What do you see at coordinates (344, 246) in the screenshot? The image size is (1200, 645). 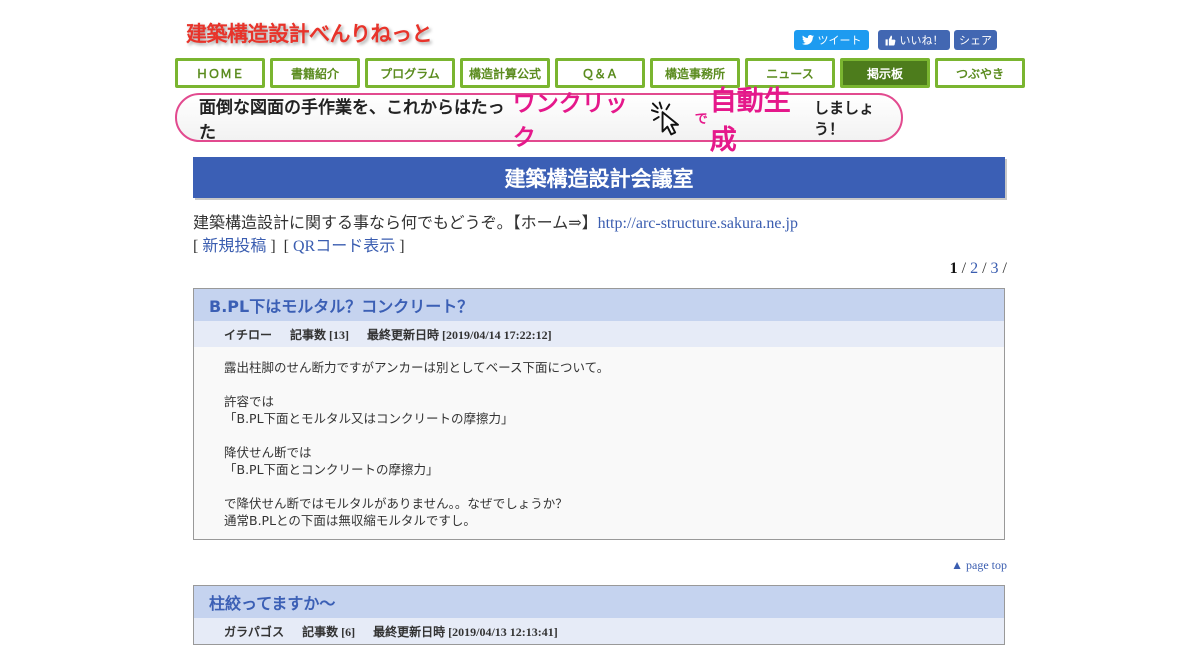 I see `qr-code-link: QRコード表示` at bounding box center [344, 246].